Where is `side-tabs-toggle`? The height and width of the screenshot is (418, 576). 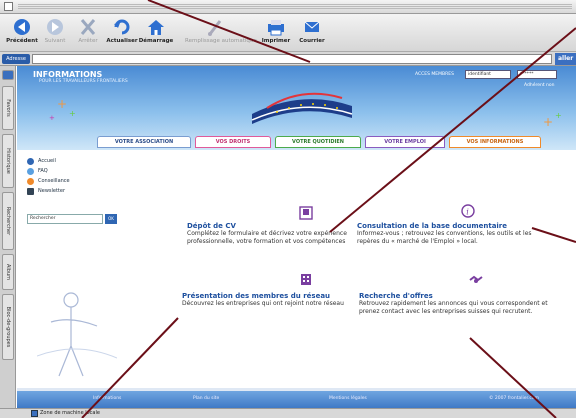 side-tabs-toggle is located at coordinates (8, 75).